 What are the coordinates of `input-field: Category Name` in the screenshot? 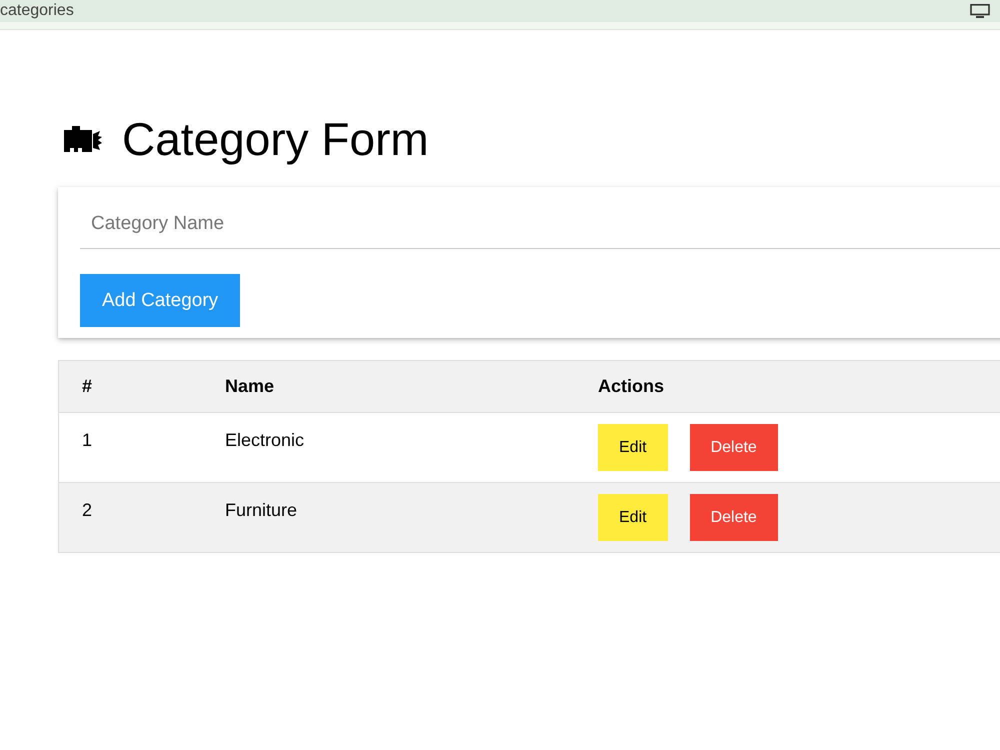 It's located at (540, 226).